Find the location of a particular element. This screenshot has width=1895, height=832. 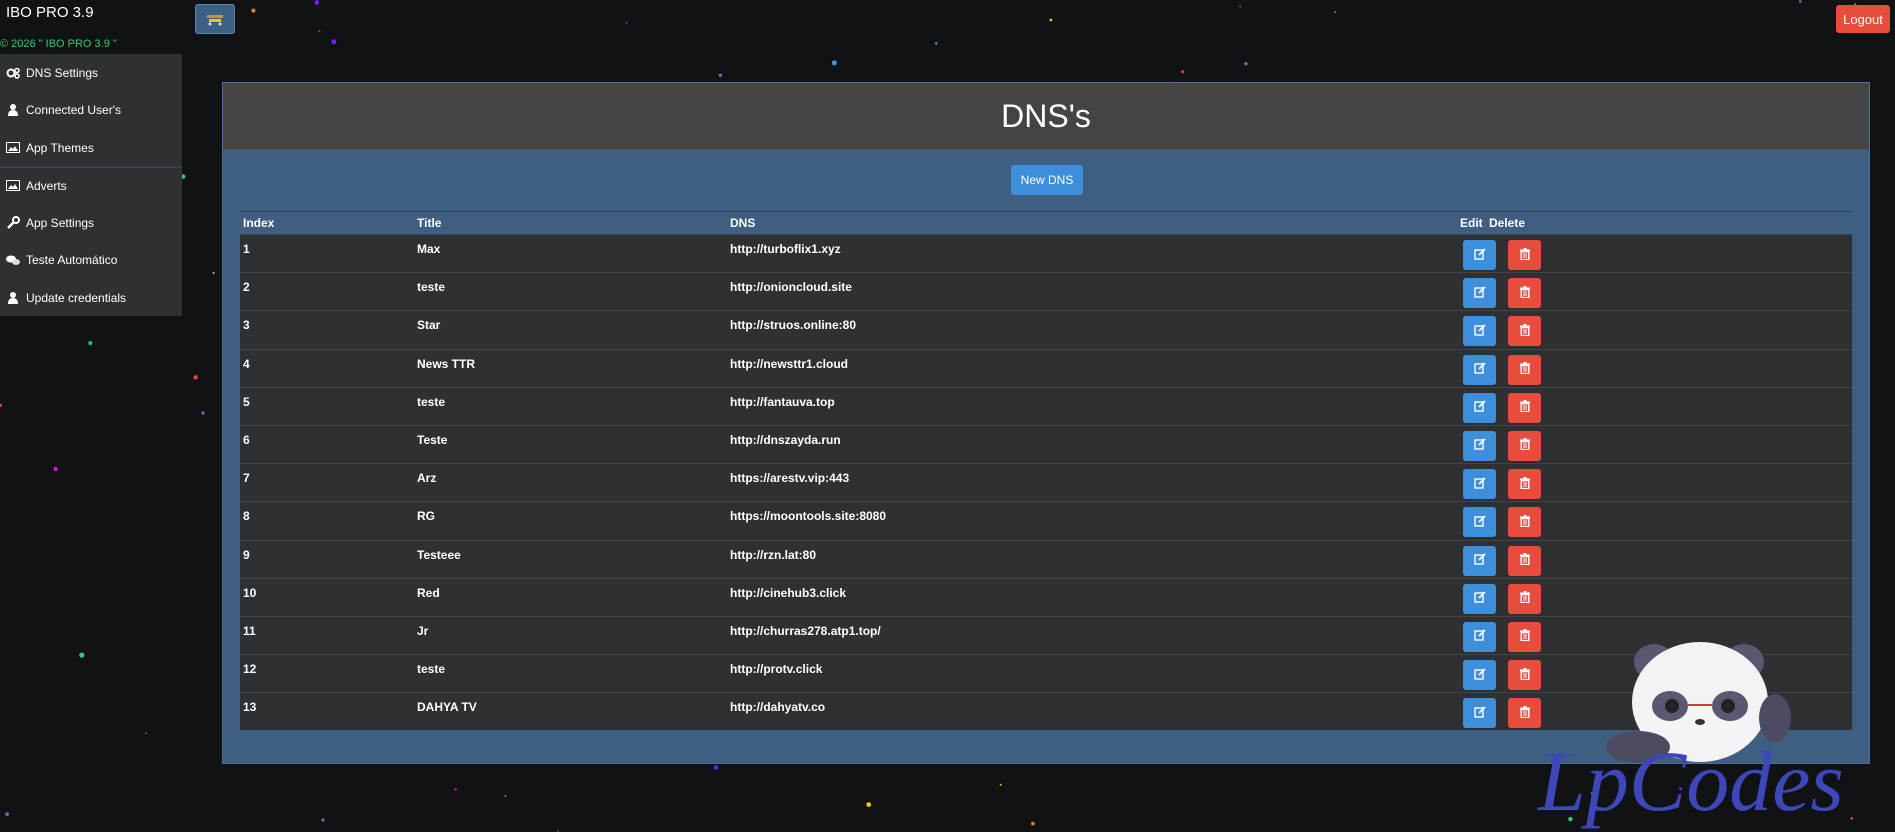

panel-header: DNS's is located at coordinates (1046, 116).